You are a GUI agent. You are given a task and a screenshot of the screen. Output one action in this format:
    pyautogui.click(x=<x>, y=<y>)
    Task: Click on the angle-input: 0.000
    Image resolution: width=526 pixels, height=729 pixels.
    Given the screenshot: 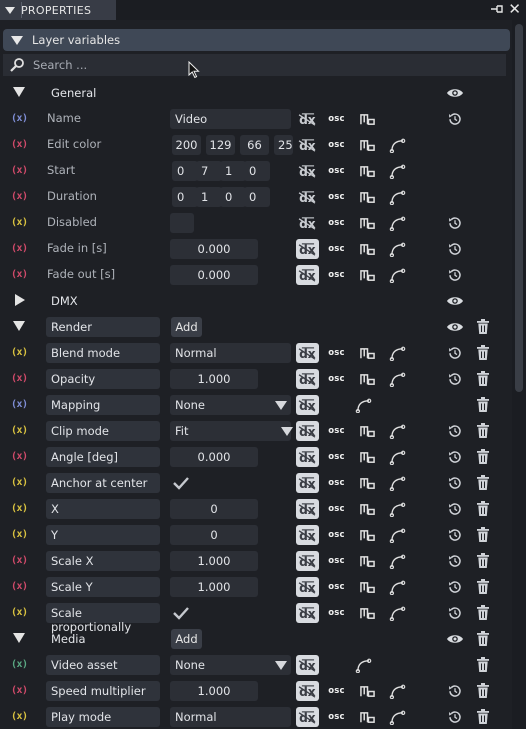 What is the action you would take?
    pyautogui.click(x=214, y=457)
    